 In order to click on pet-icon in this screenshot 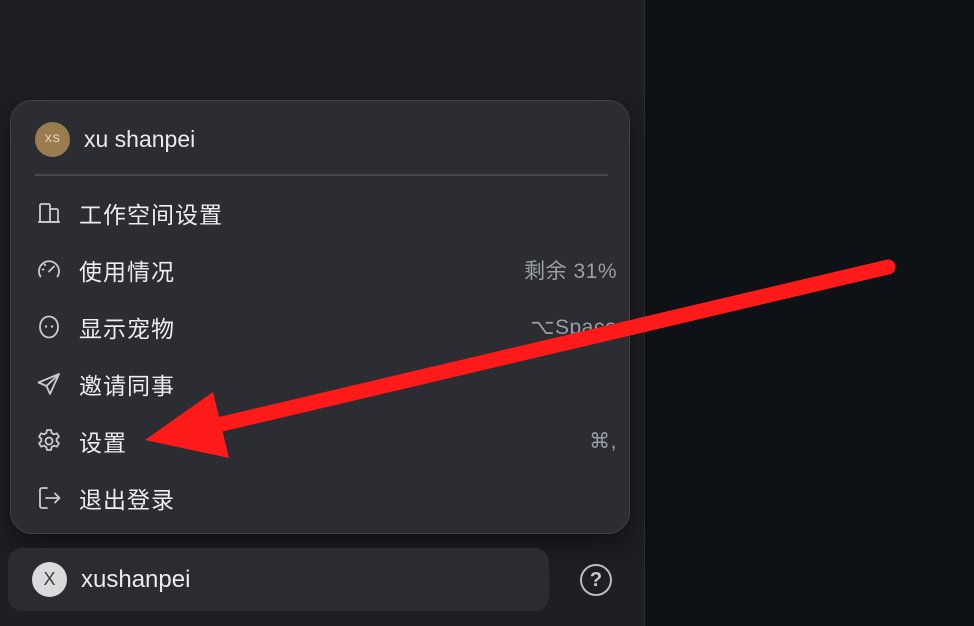, I will do `click(49, 327)`.